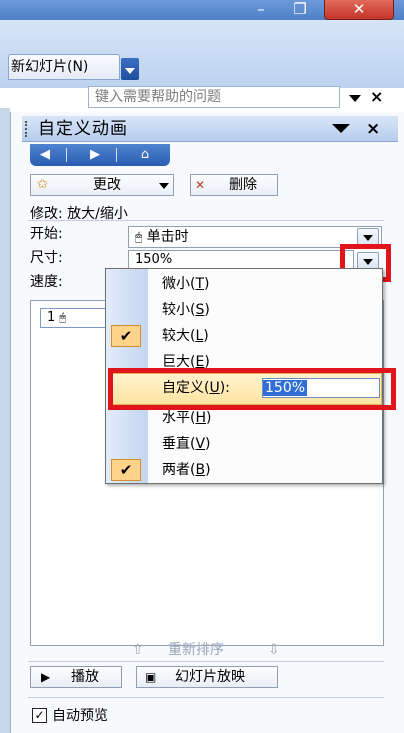 The height and width of the screenshot is (733, 404). I want to click on home-icon: ⌂, so click(145, 155).